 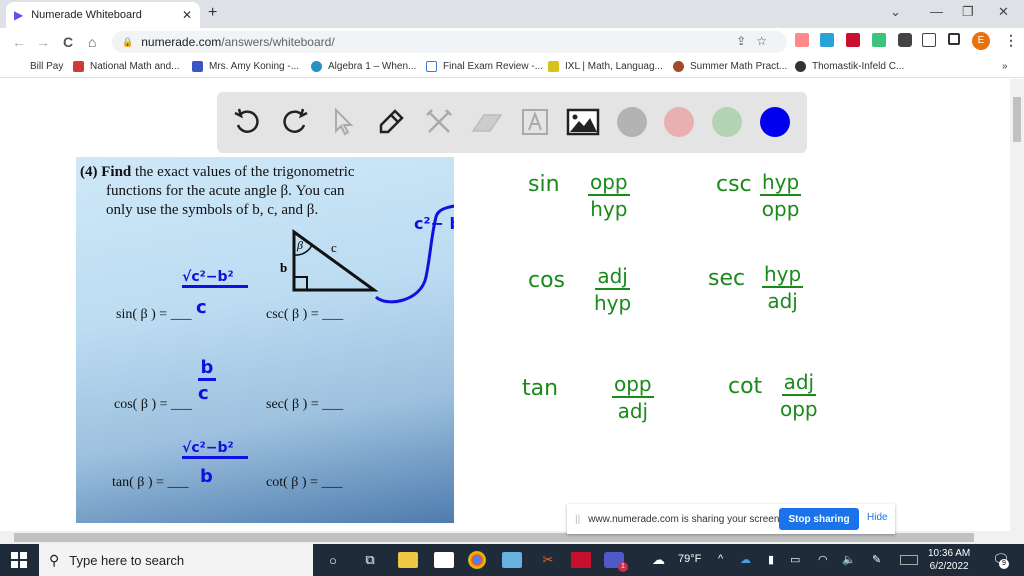 What do you see at coordinates (795, 559) in the screenshot?
I see `battery-icon: ▭` at bounding box center [795, 559].